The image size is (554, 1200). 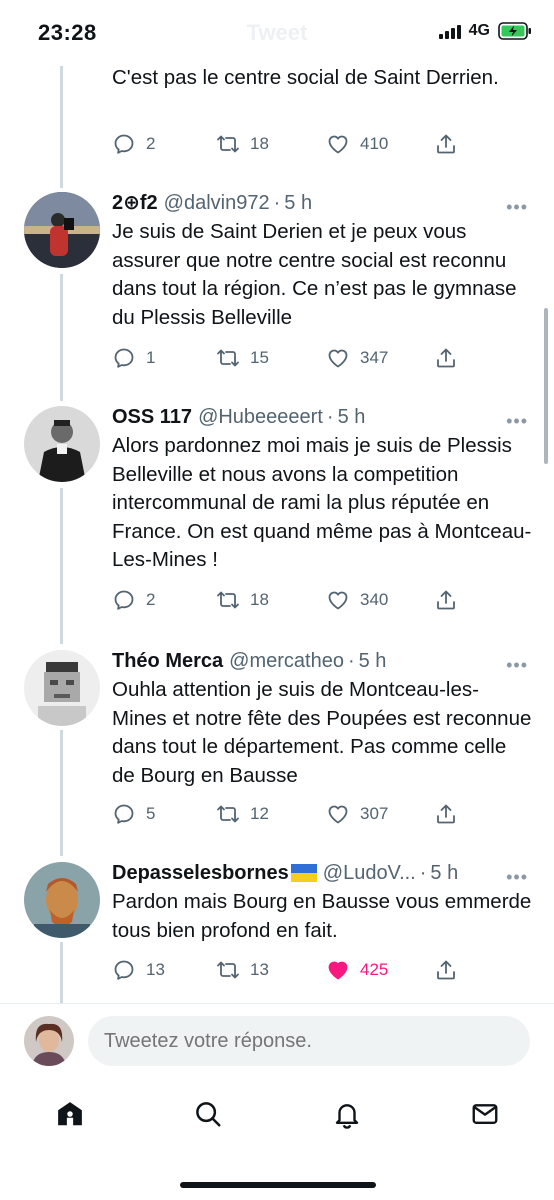 I want to click on reply-bar, so click(x=277, y=1041).